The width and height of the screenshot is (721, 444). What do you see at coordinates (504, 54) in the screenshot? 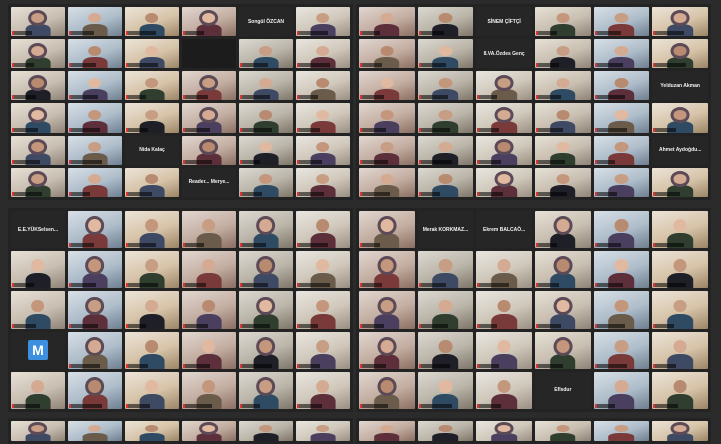
I see `participant-name-tile: 8.VA.Özdes Genç` at bounding box center [504, 54].